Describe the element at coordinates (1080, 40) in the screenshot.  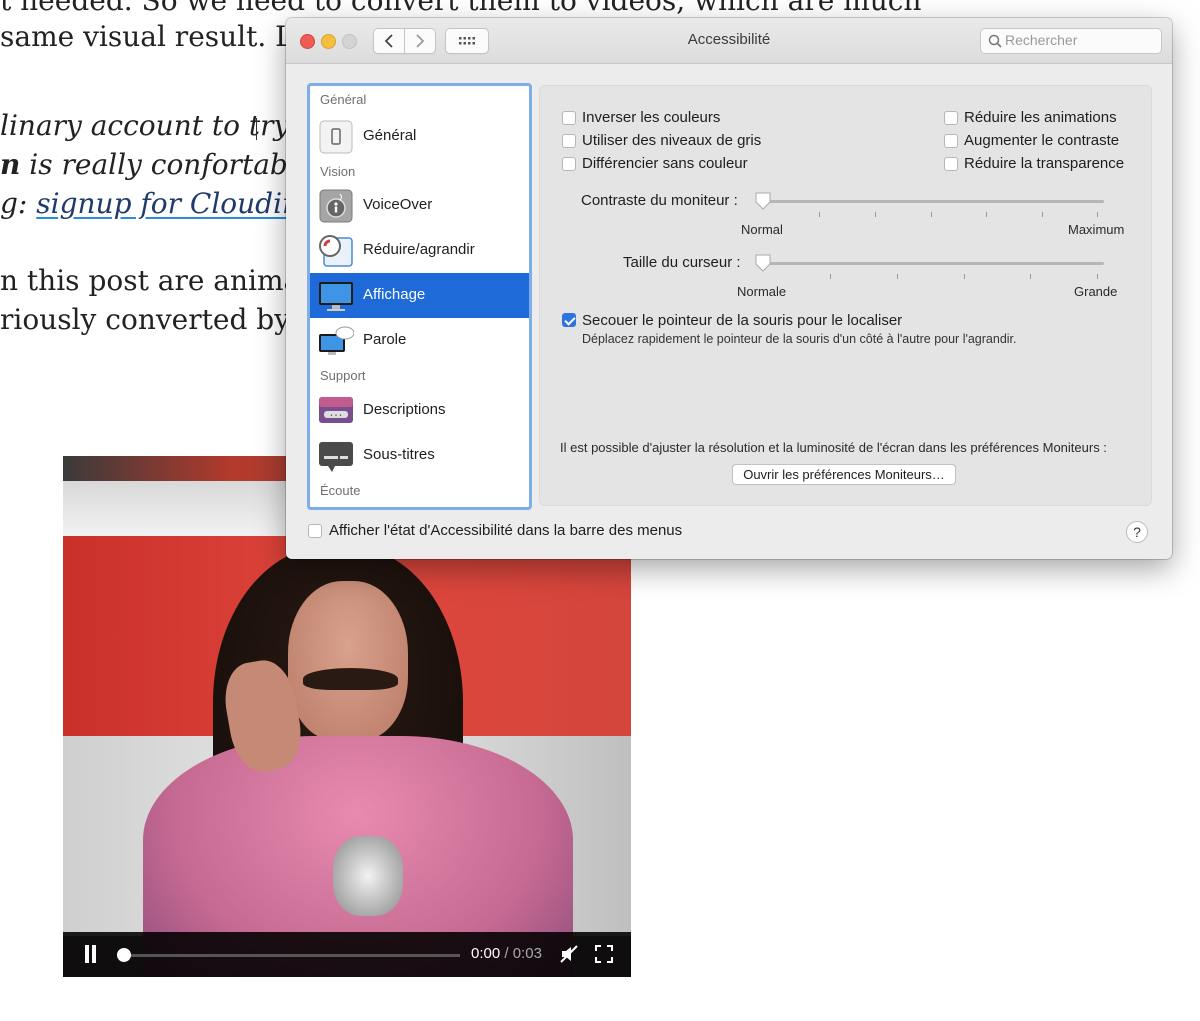
I see `search-input` at that location.